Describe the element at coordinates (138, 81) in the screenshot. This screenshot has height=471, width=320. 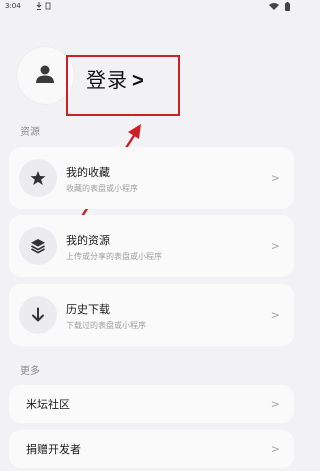
I see `login-chevron-icon: >` at that location.